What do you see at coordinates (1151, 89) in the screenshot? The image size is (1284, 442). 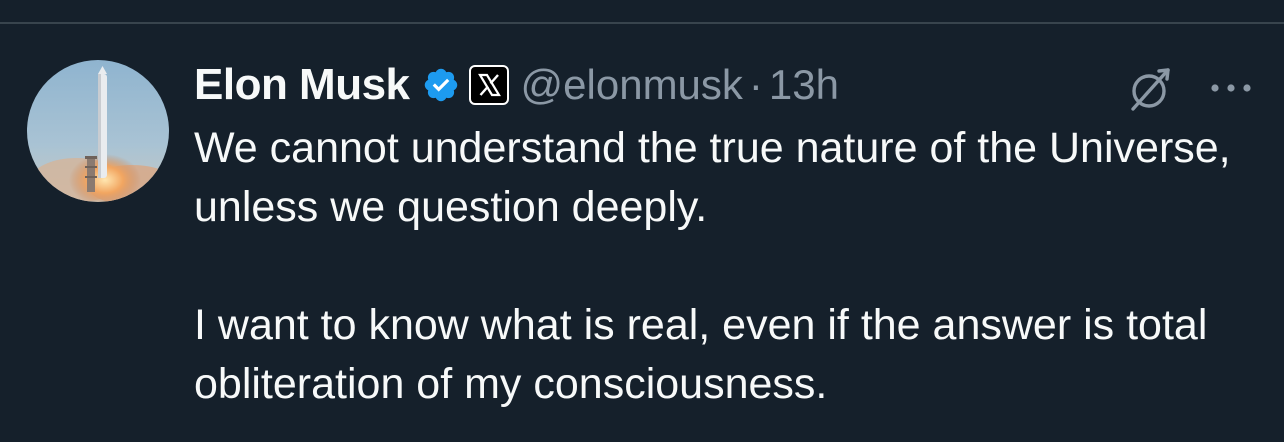 I see `grok-icon` at bounding box center [1151, 89].